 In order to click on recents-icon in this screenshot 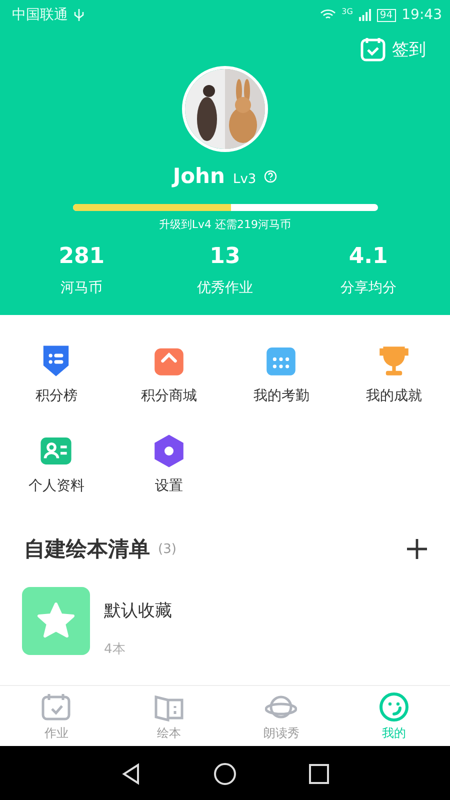, I will do `click(319, 774)`.